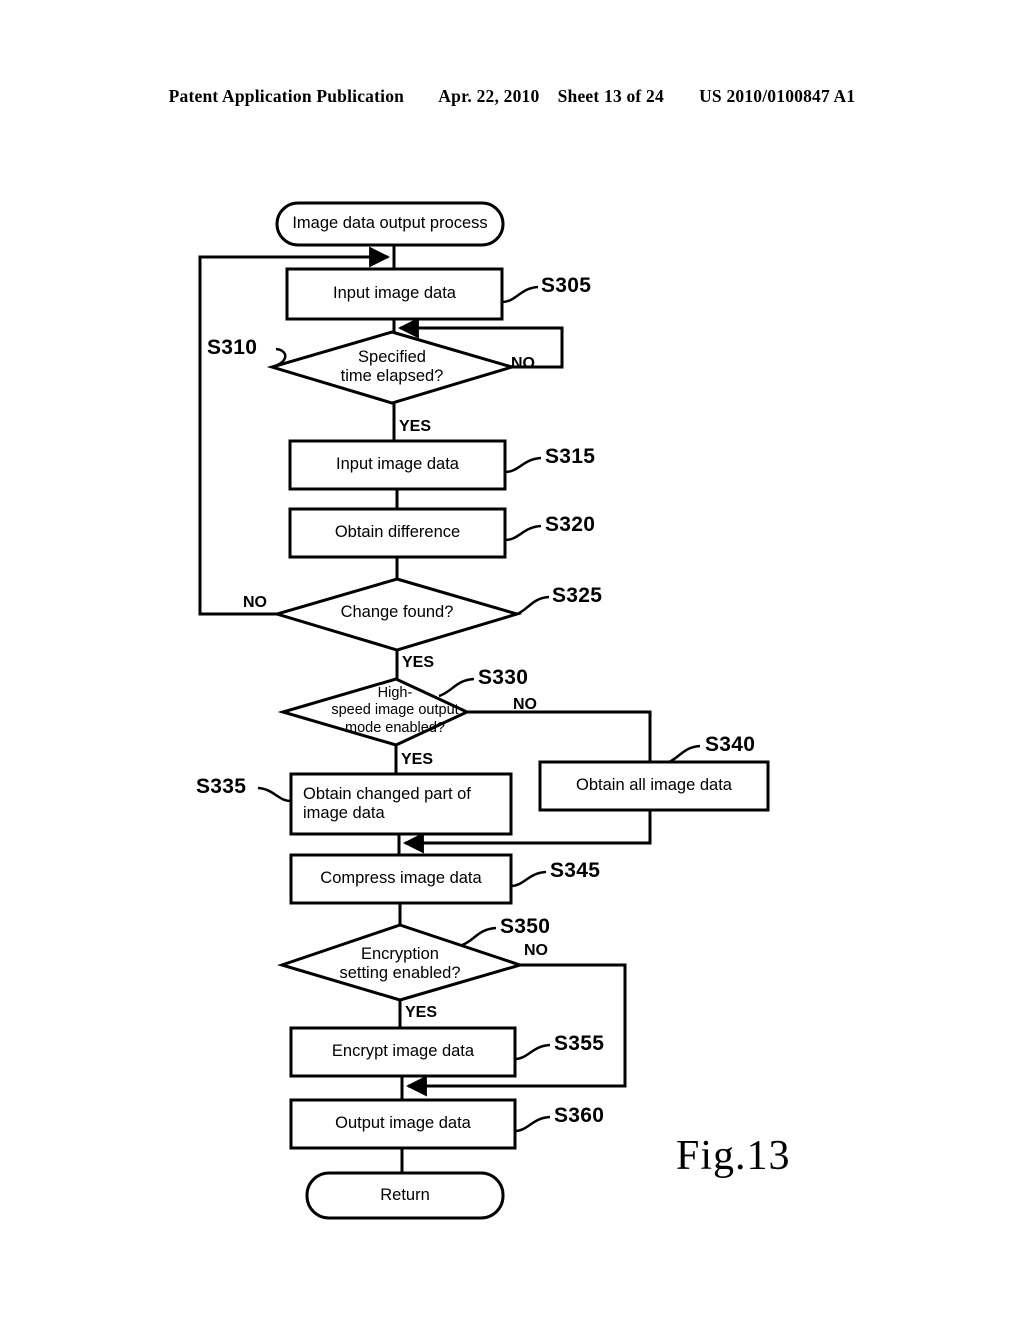 This screenshot has height=1320, width=1024. I want to click on branch-label-s310-no: NO, so click(523, 363).